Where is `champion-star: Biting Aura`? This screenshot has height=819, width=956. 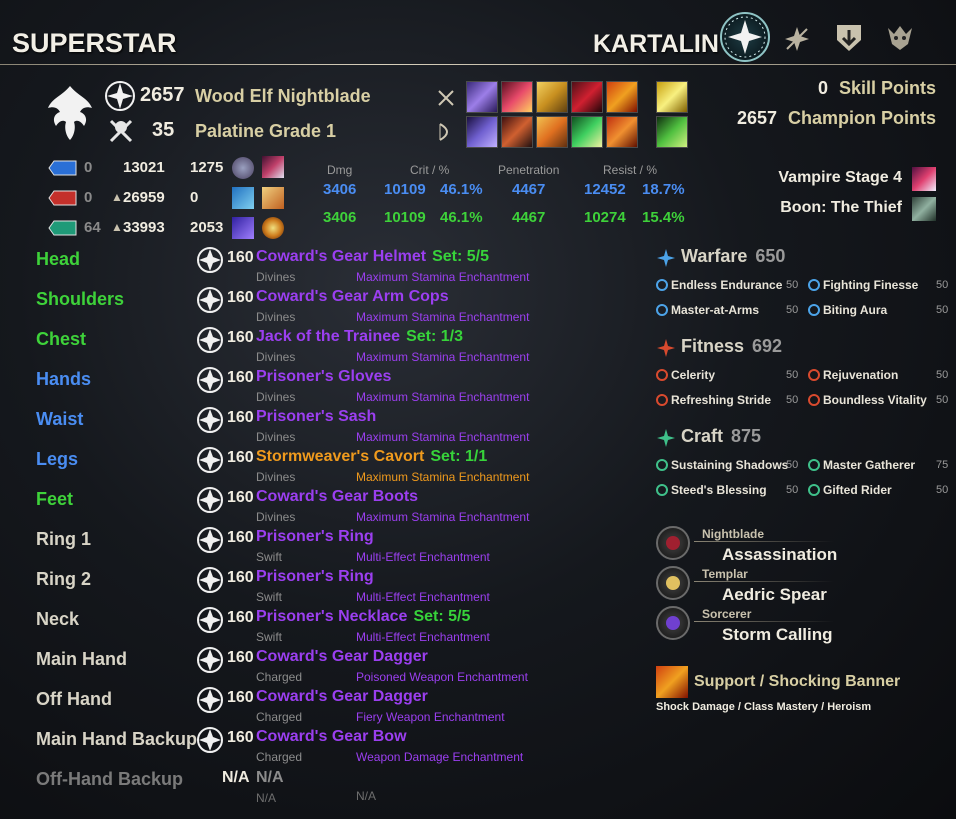
champion-star: Biting Aura is located at coordinates (847, 310).